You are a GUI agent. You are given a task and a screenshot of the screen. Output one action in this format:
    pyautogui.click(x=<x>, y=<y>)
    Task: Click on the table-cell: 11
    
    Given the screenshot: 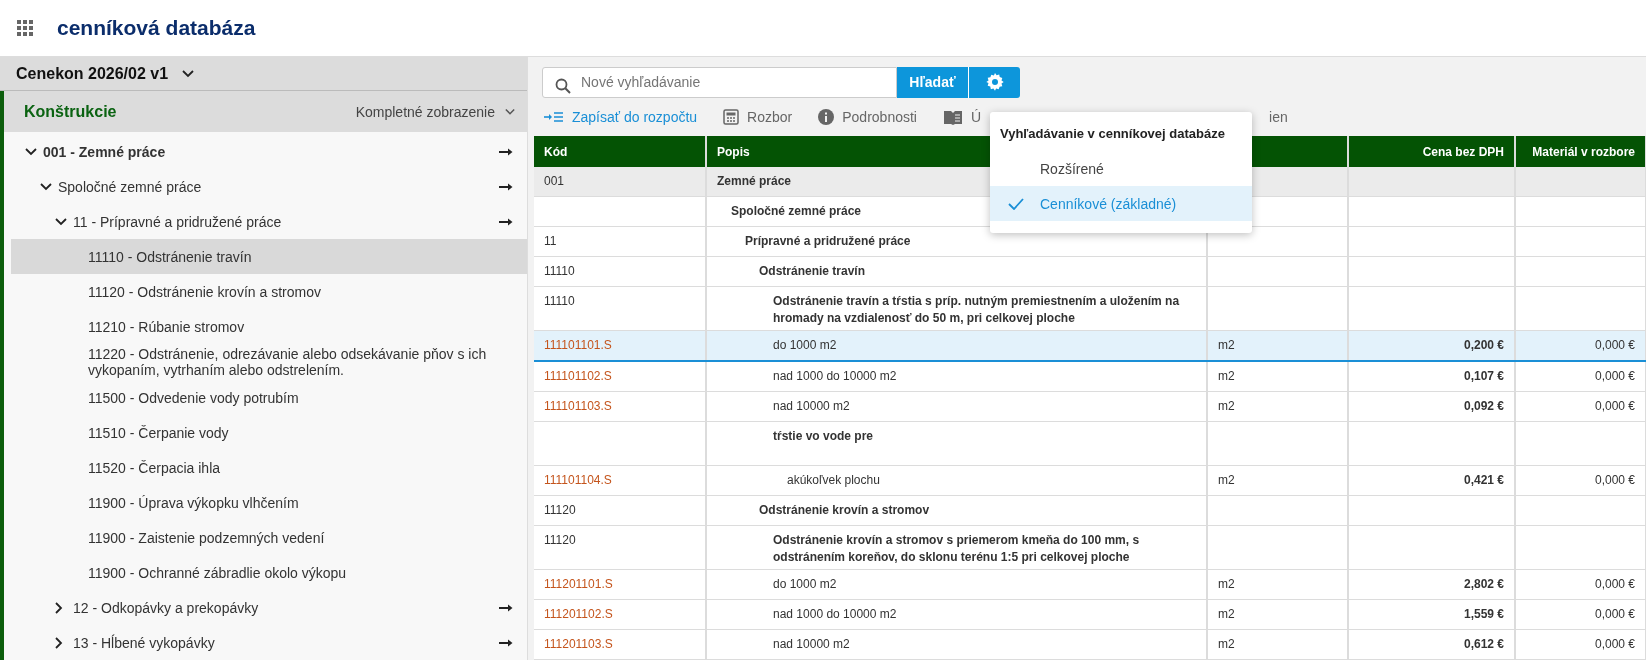 What is the action you would take?
    pyautogui.click(x=550, y=241)
    